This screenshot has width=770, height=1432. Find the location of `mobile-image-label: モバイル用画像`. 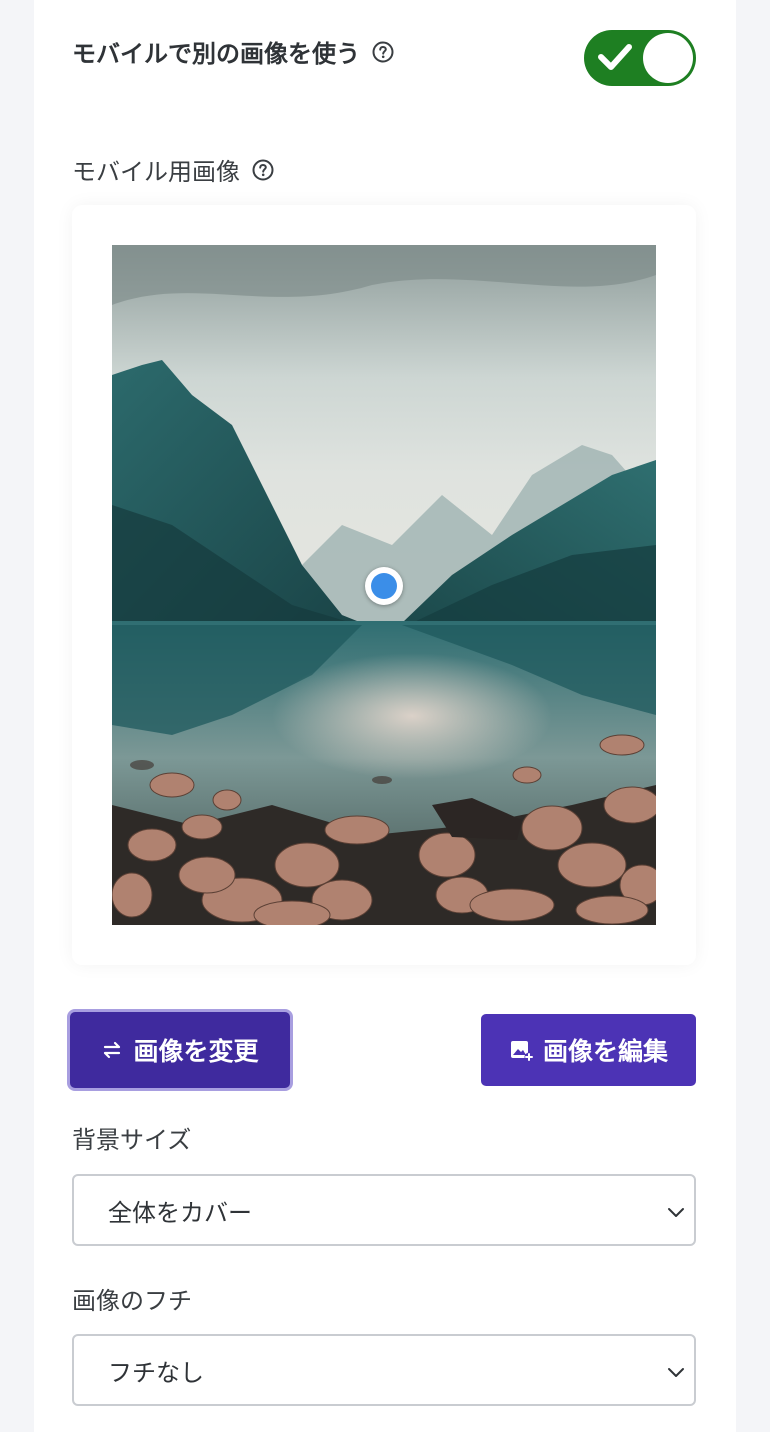

mobile-image-label: モバイル用画像 is located at coordinates (173, 169).